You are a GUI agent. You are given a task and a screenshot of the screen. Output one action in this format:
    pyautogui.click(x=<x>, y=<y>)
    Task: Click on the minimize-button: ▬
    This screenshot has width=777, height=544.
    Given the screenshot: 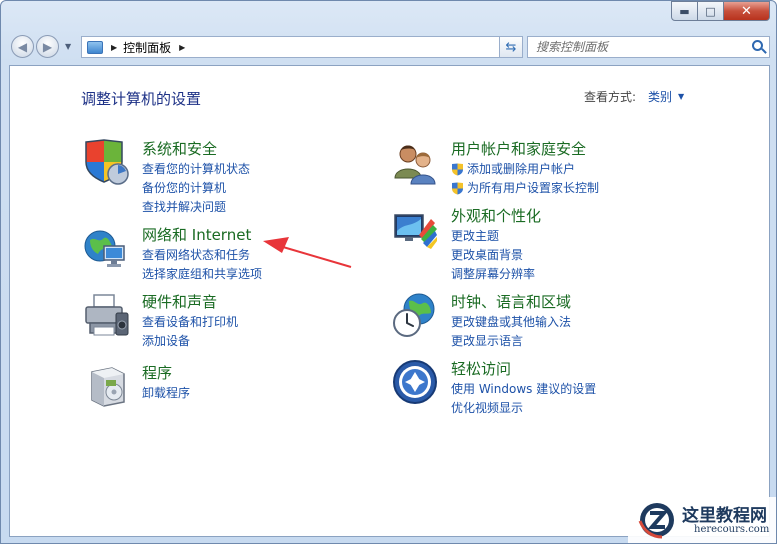 What is the action you would take?
    pyautogui.click(x=684, y=11)
    